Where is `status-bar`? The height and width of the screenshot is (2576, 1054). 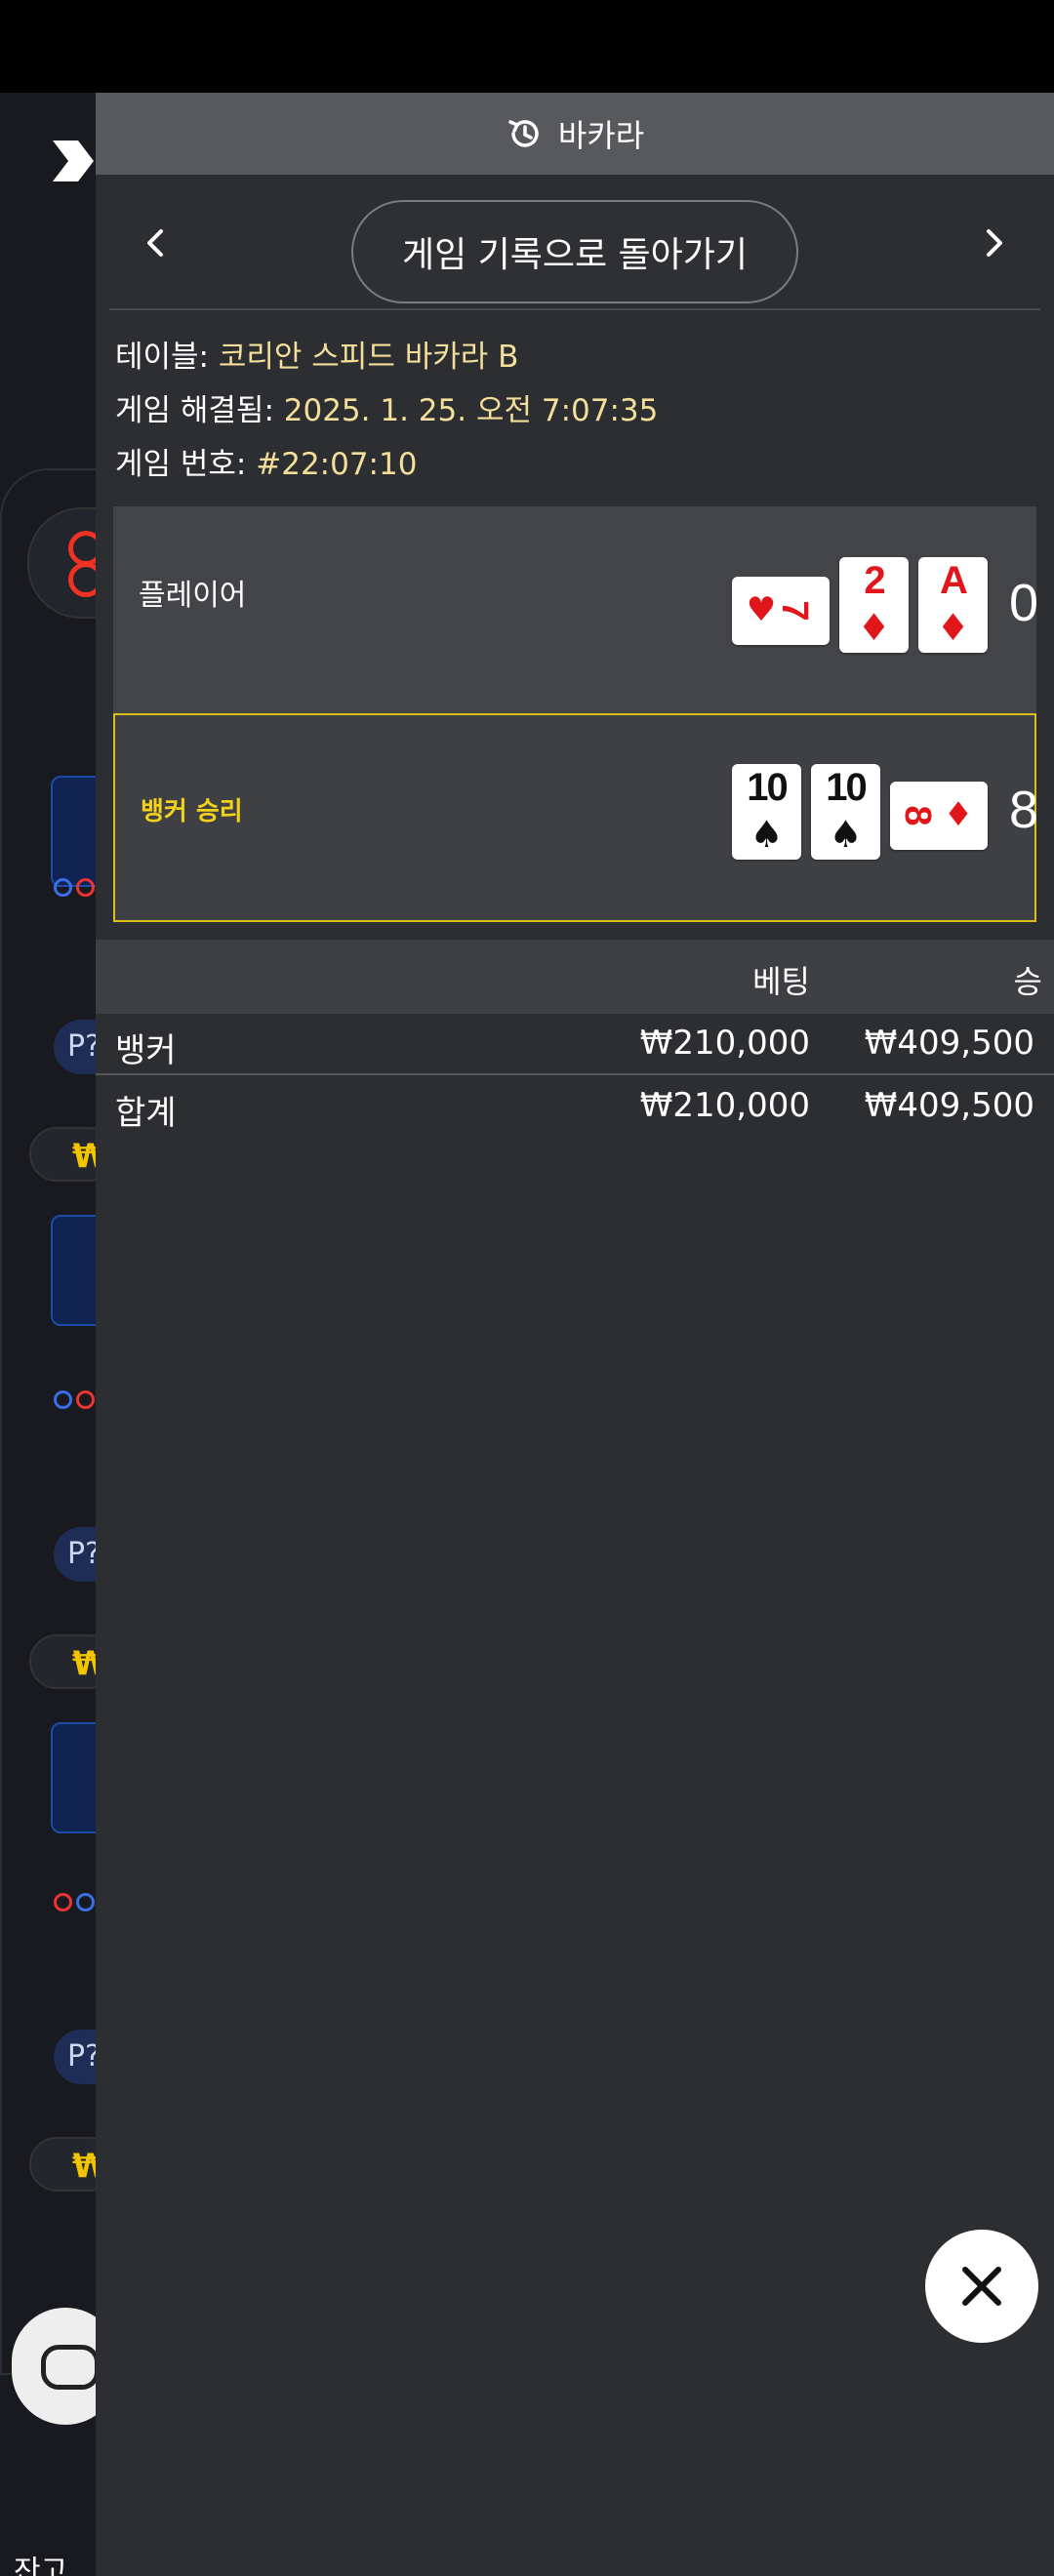
status-bar is located at coordinates (527, 46).